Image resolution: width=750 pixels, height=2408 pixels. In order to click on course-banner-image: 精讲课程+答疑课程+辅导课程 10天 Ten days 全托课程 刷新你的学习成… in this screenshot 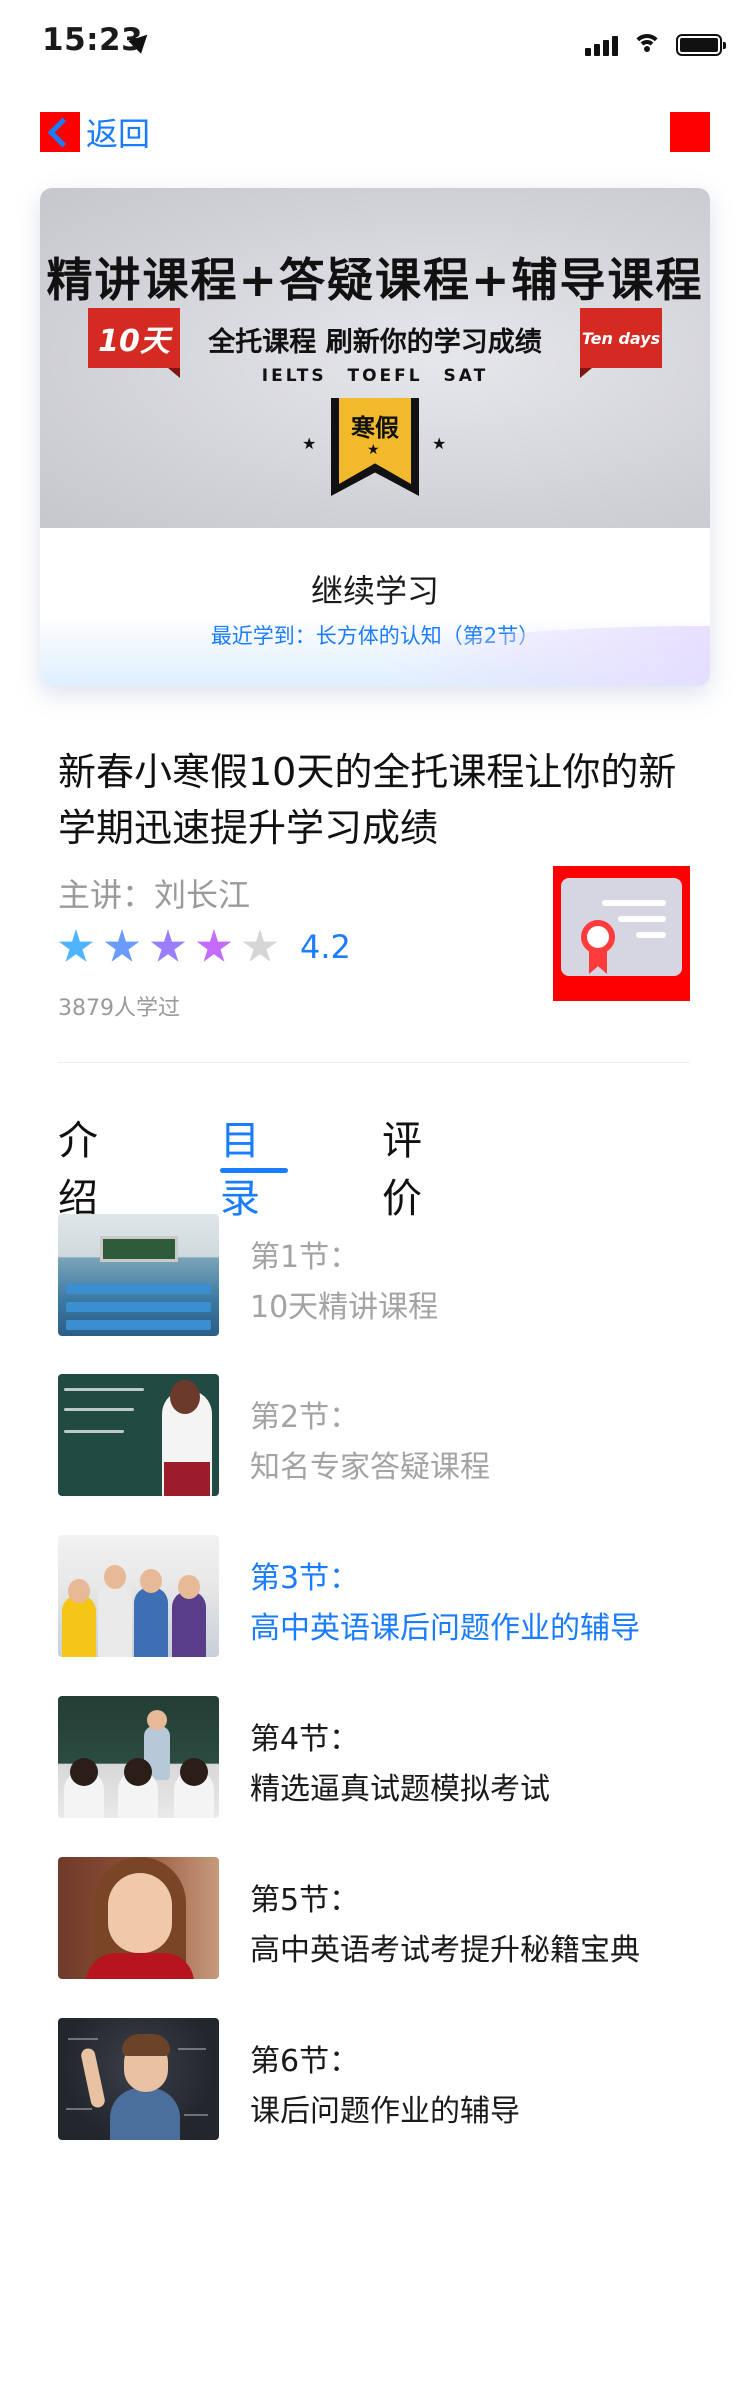, I will do `click(375, 358)`.